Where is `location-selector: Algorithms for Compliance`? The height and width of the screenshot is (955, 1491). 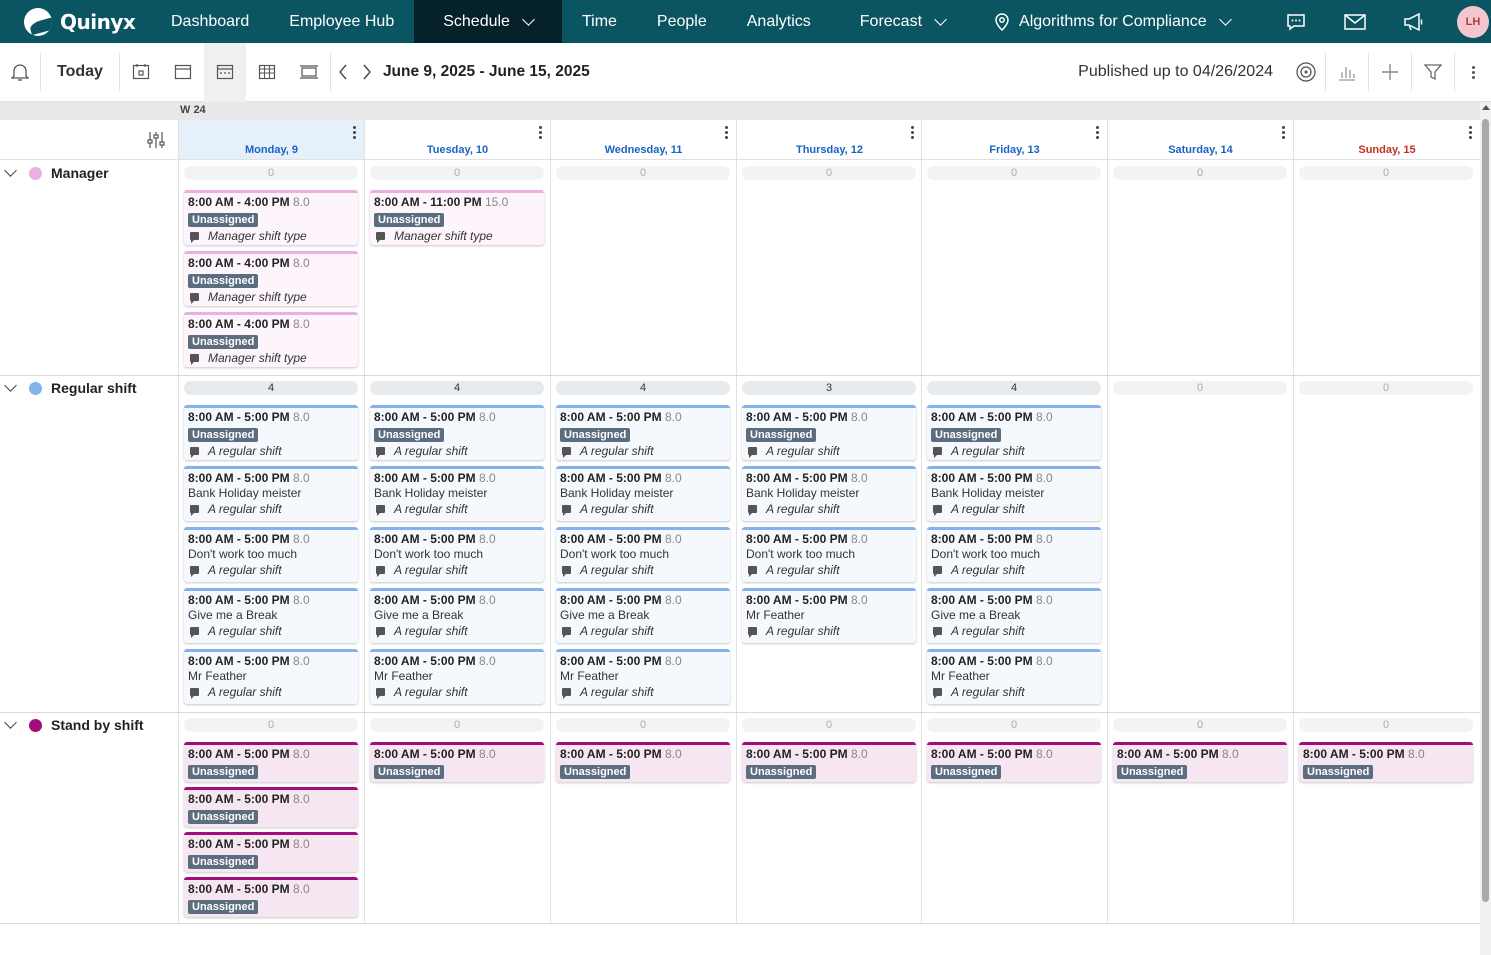 location-selector: Algorithms for Compliance is located at coordinates (1107, 21).